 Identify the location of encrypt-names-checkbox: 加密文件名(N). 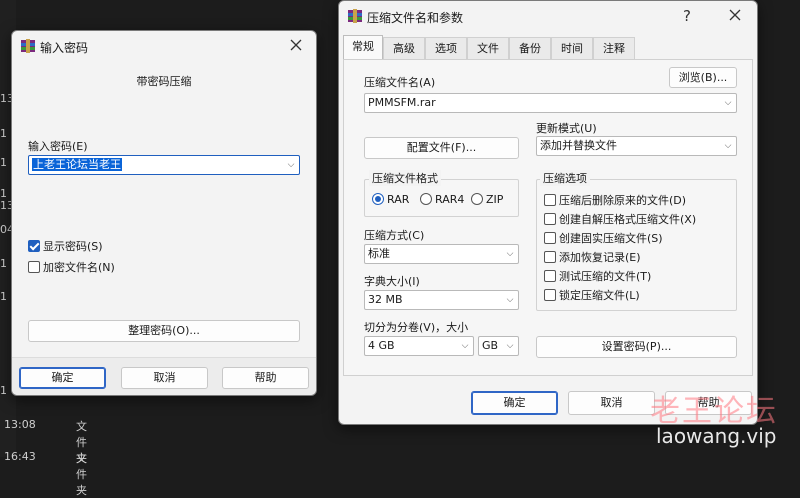
(71, 267).